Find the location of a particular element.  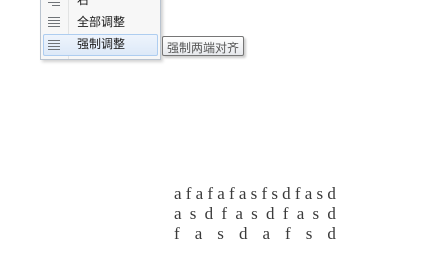

text-line: asdfasdfasd is located at coordinates (255, 213).